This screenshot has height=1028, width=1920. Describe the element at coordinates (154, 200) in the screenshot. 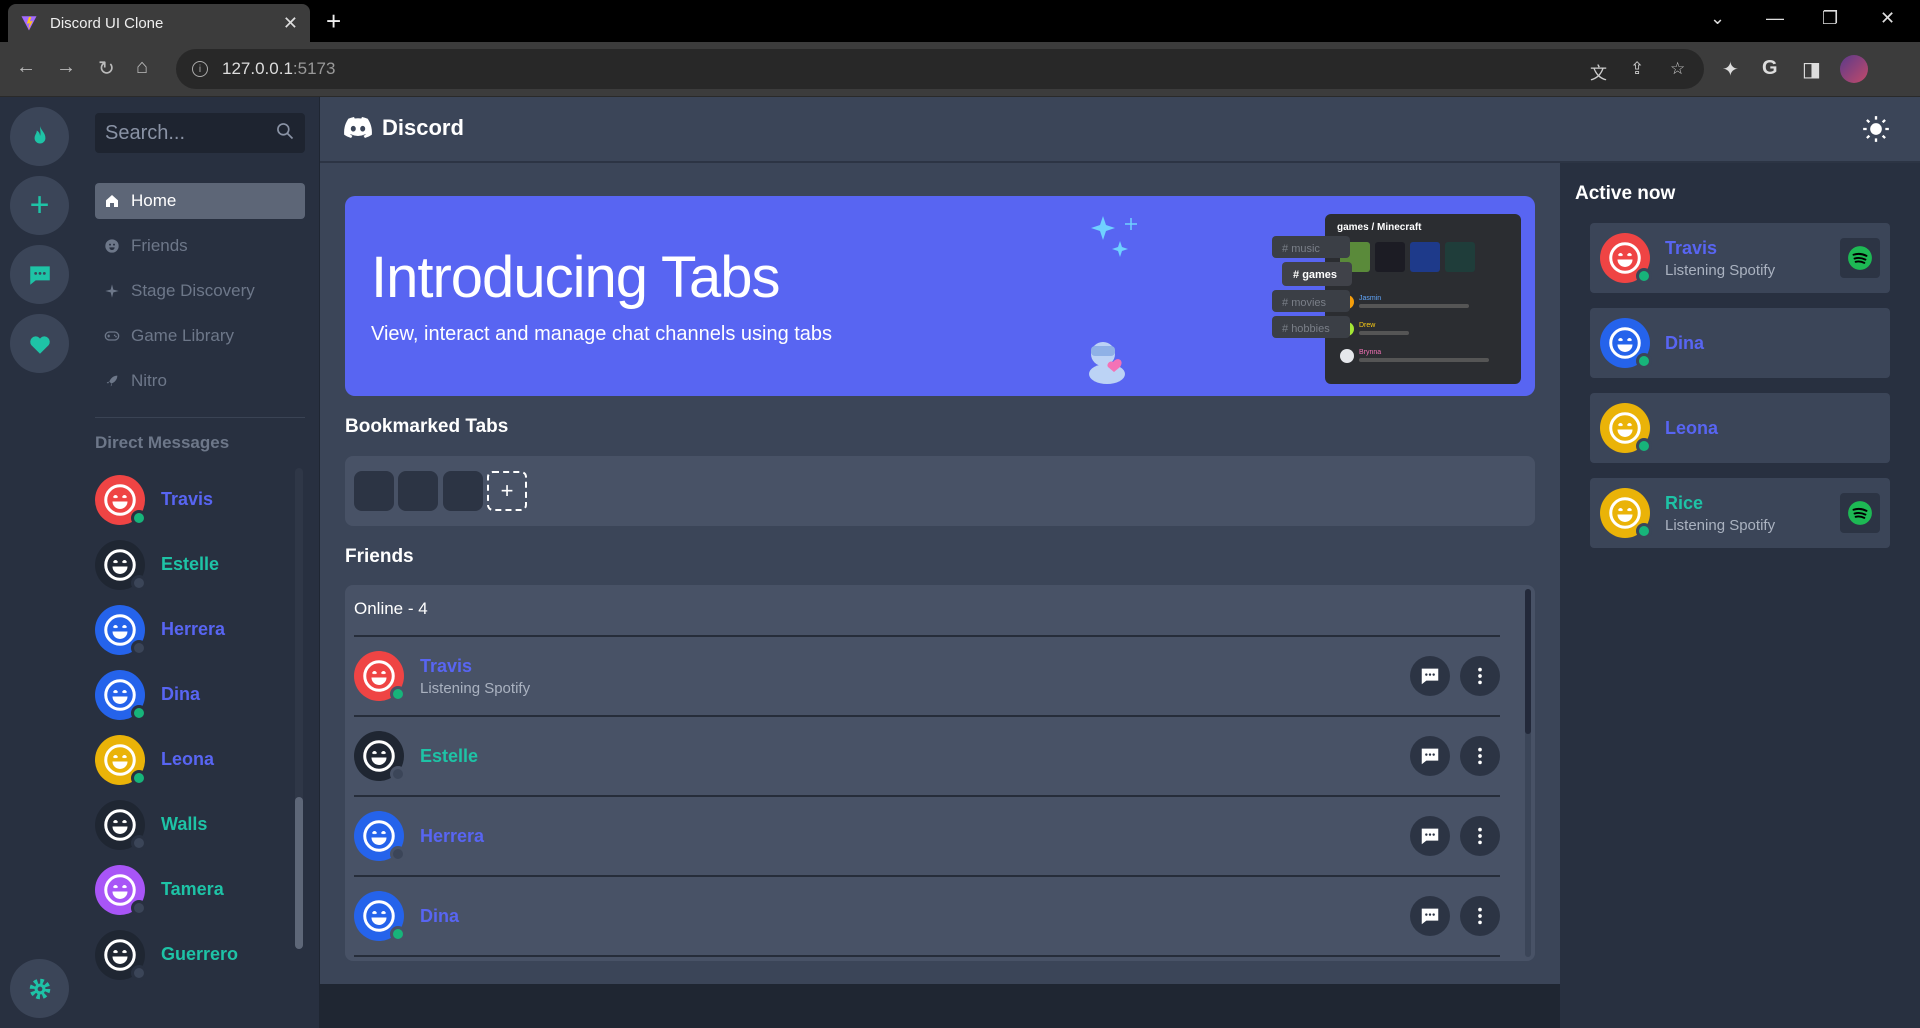

I see `nav-label: Home` at that location.